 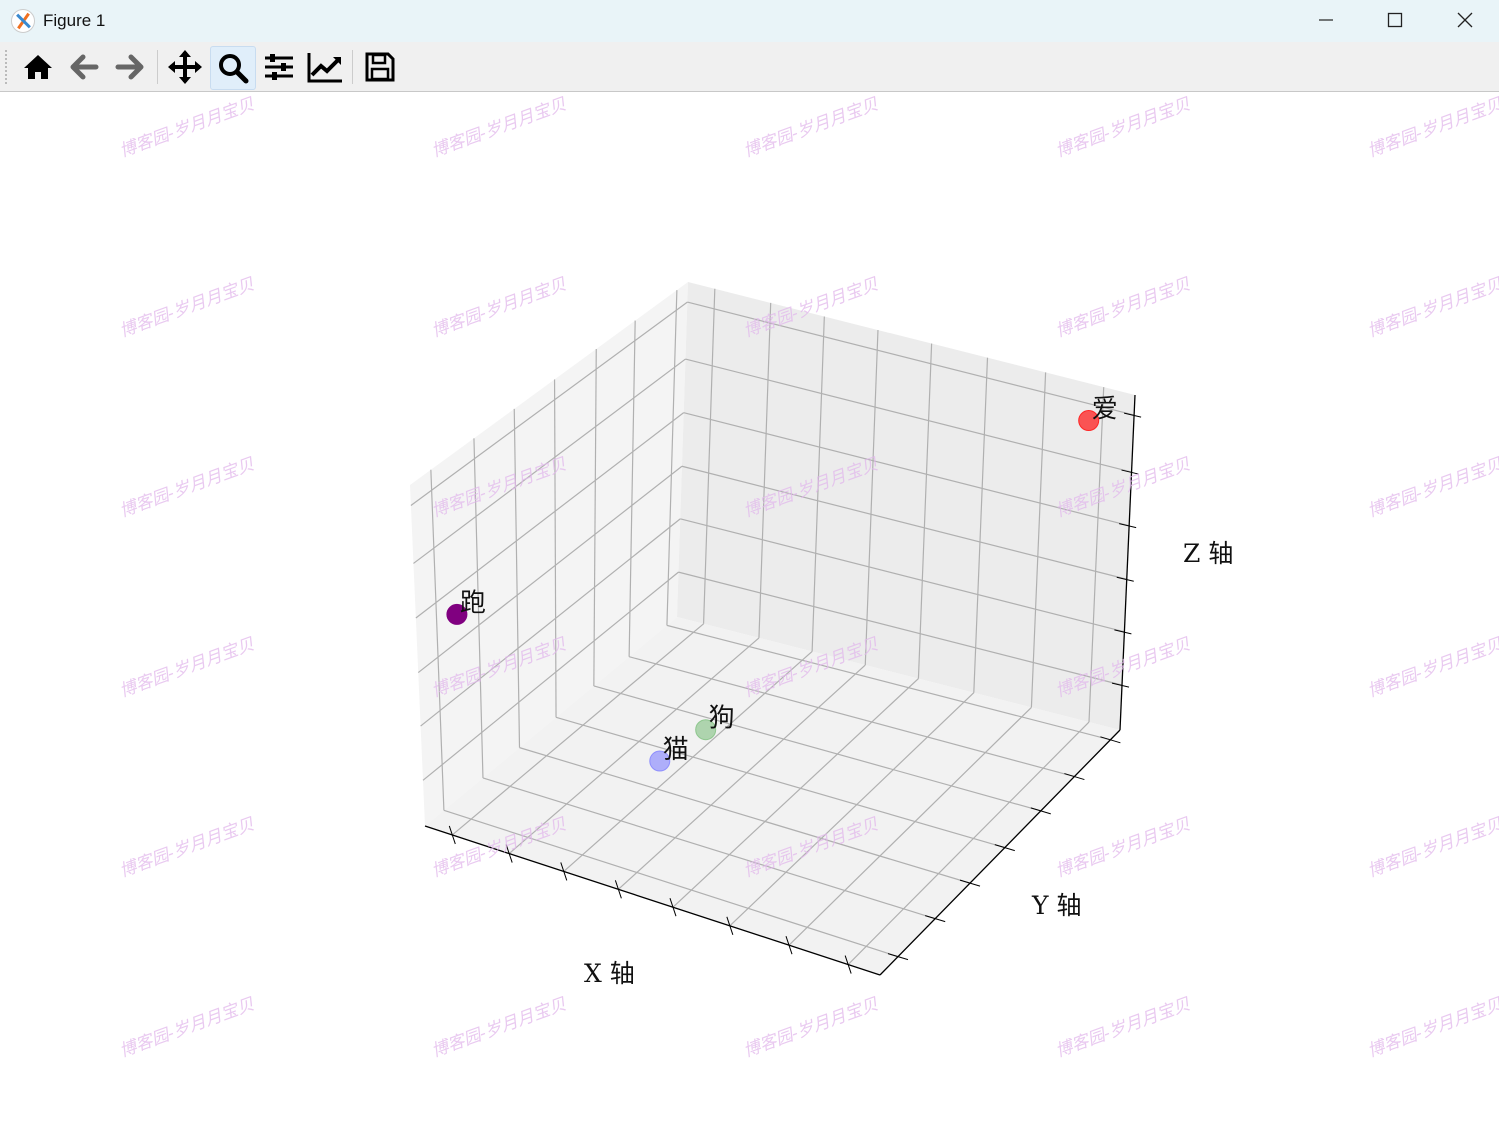 What do you see at coordinates (676, 750) in the screenshot?
I see `point-label: 猫` at bounding box center [676, 750].